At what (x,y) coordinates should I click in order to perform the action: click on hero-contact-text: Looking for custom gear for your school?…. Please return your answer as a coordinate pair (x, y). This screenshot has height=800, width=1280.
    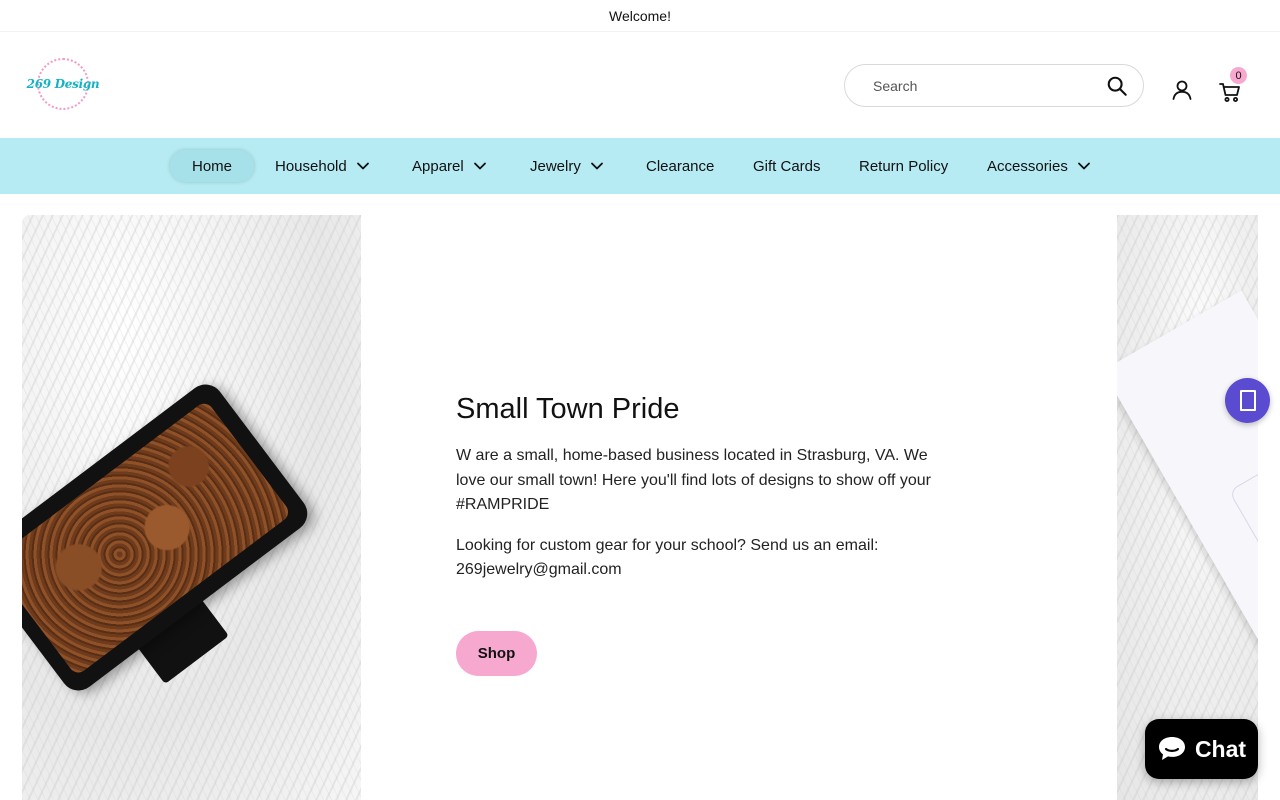
    Looking at the image, I should click on (667, 557).